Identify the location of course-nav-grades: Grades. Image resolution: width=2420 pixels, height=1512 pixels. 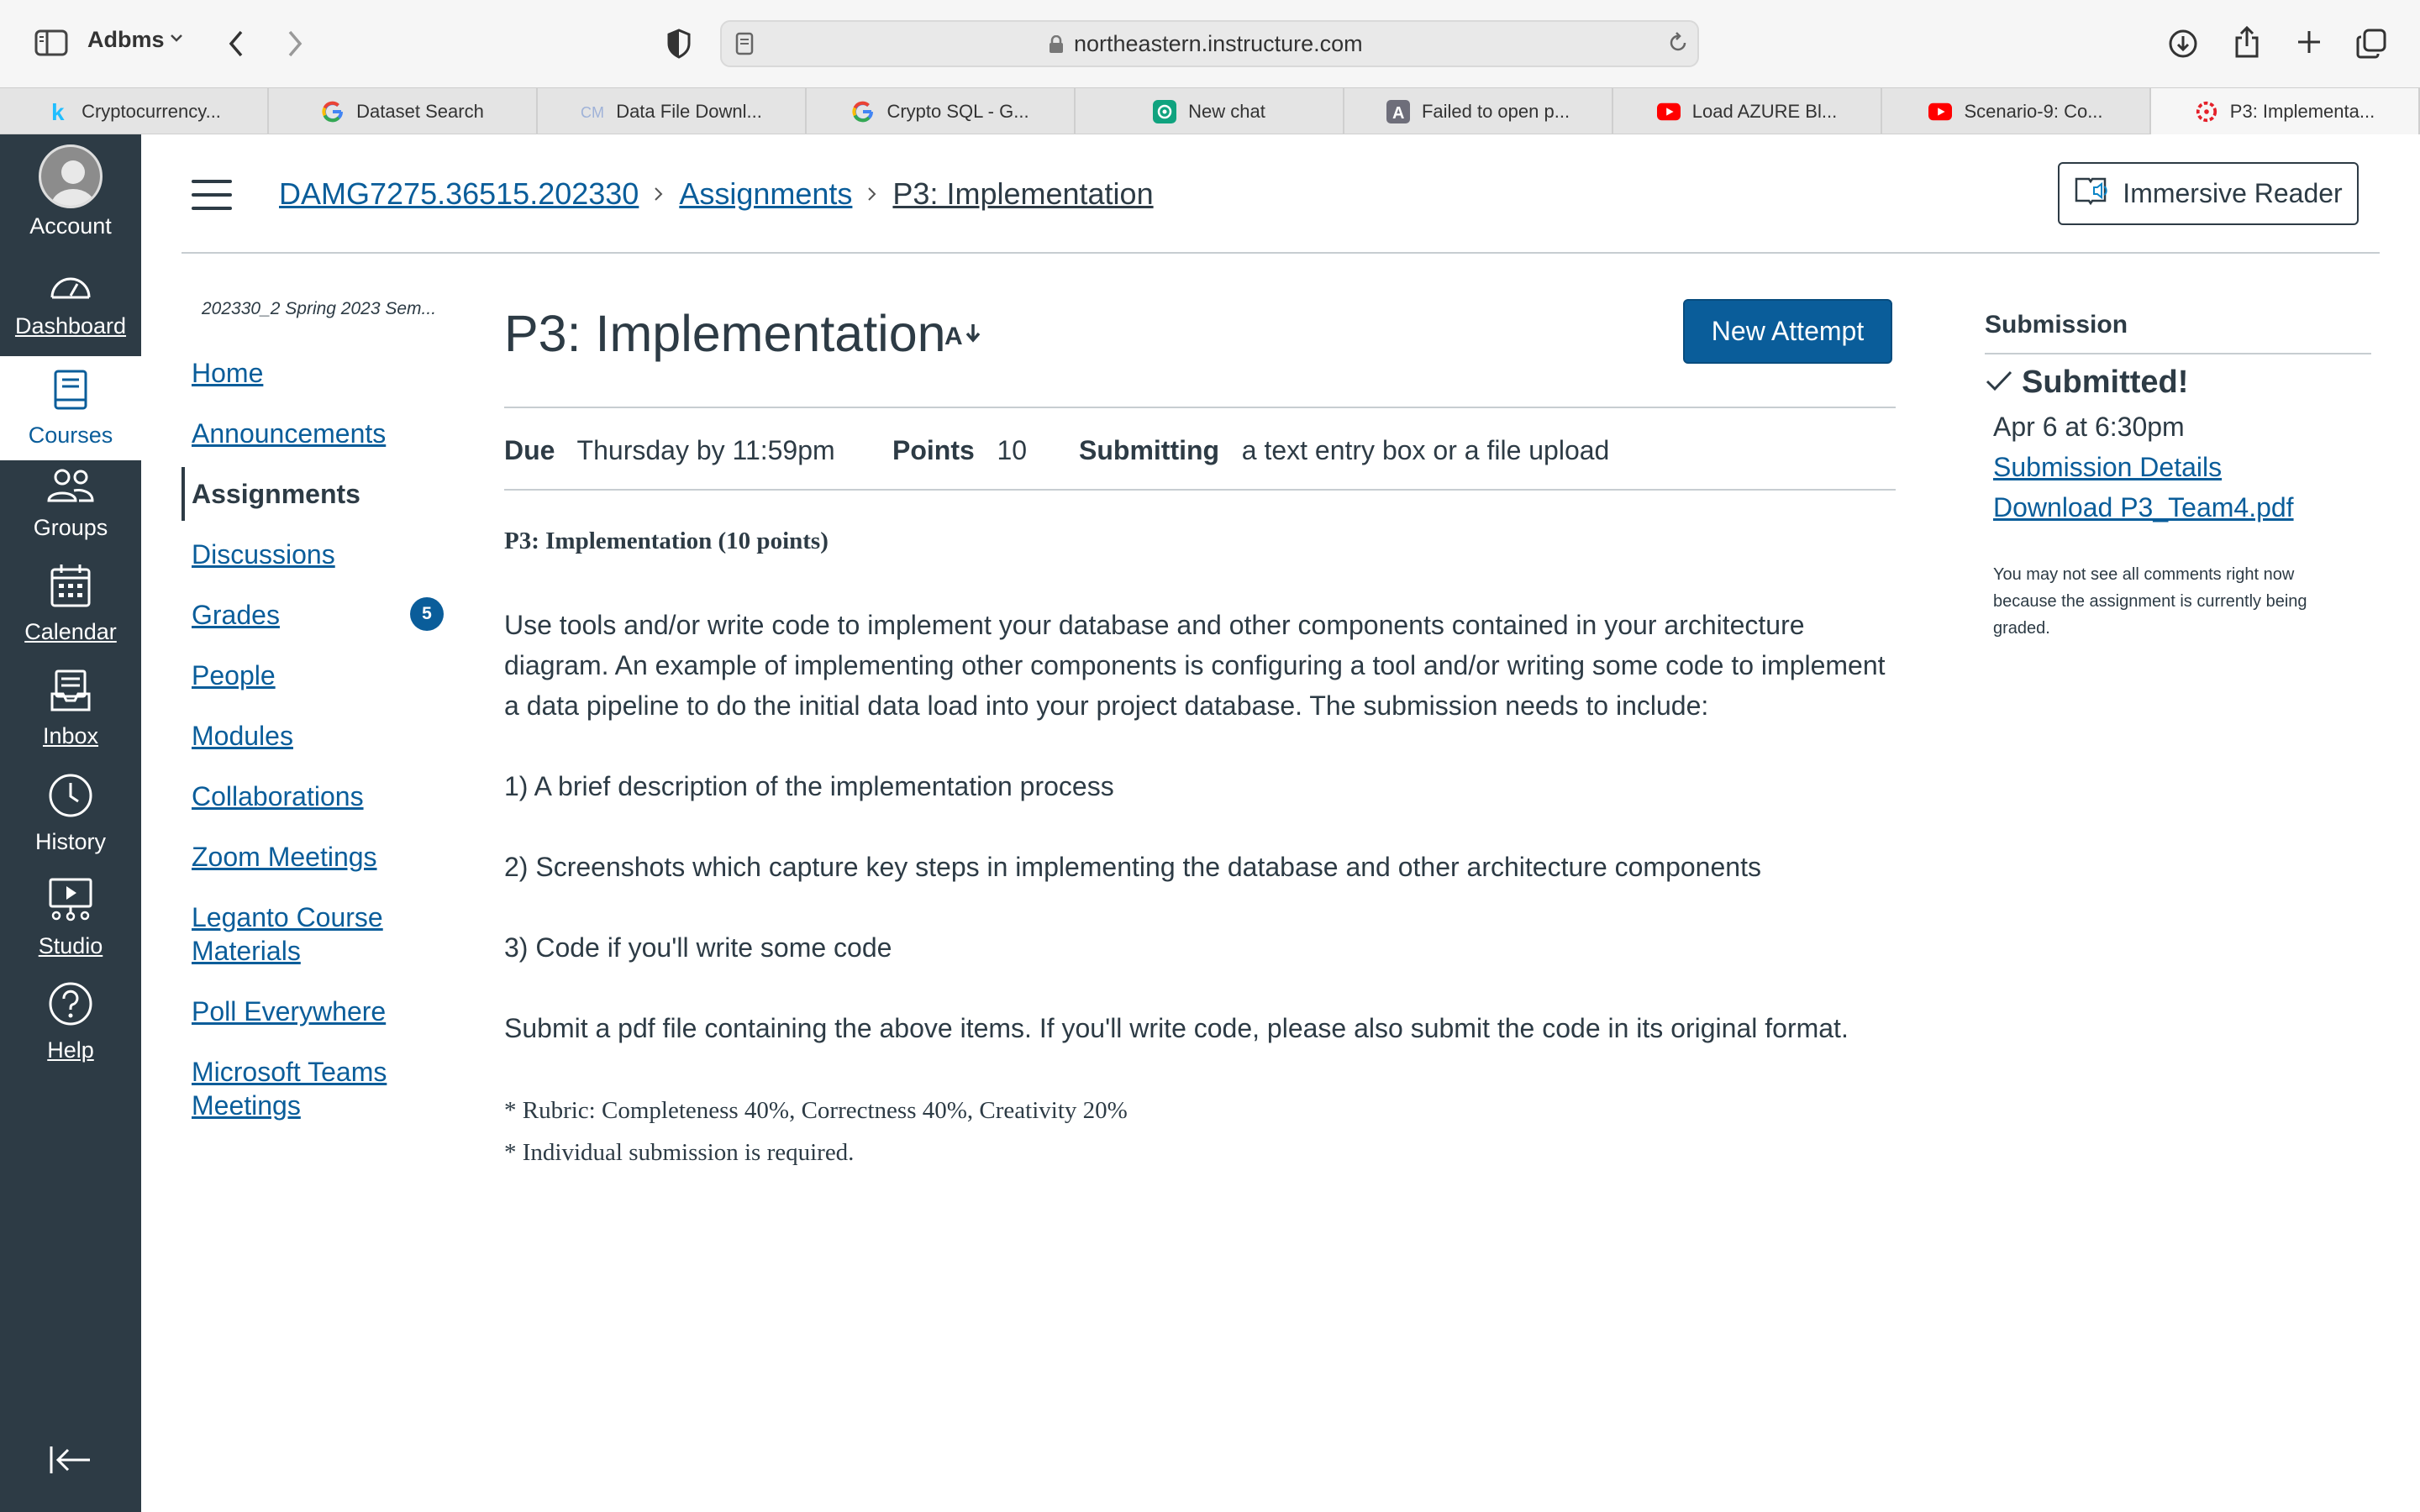
(236, 615).